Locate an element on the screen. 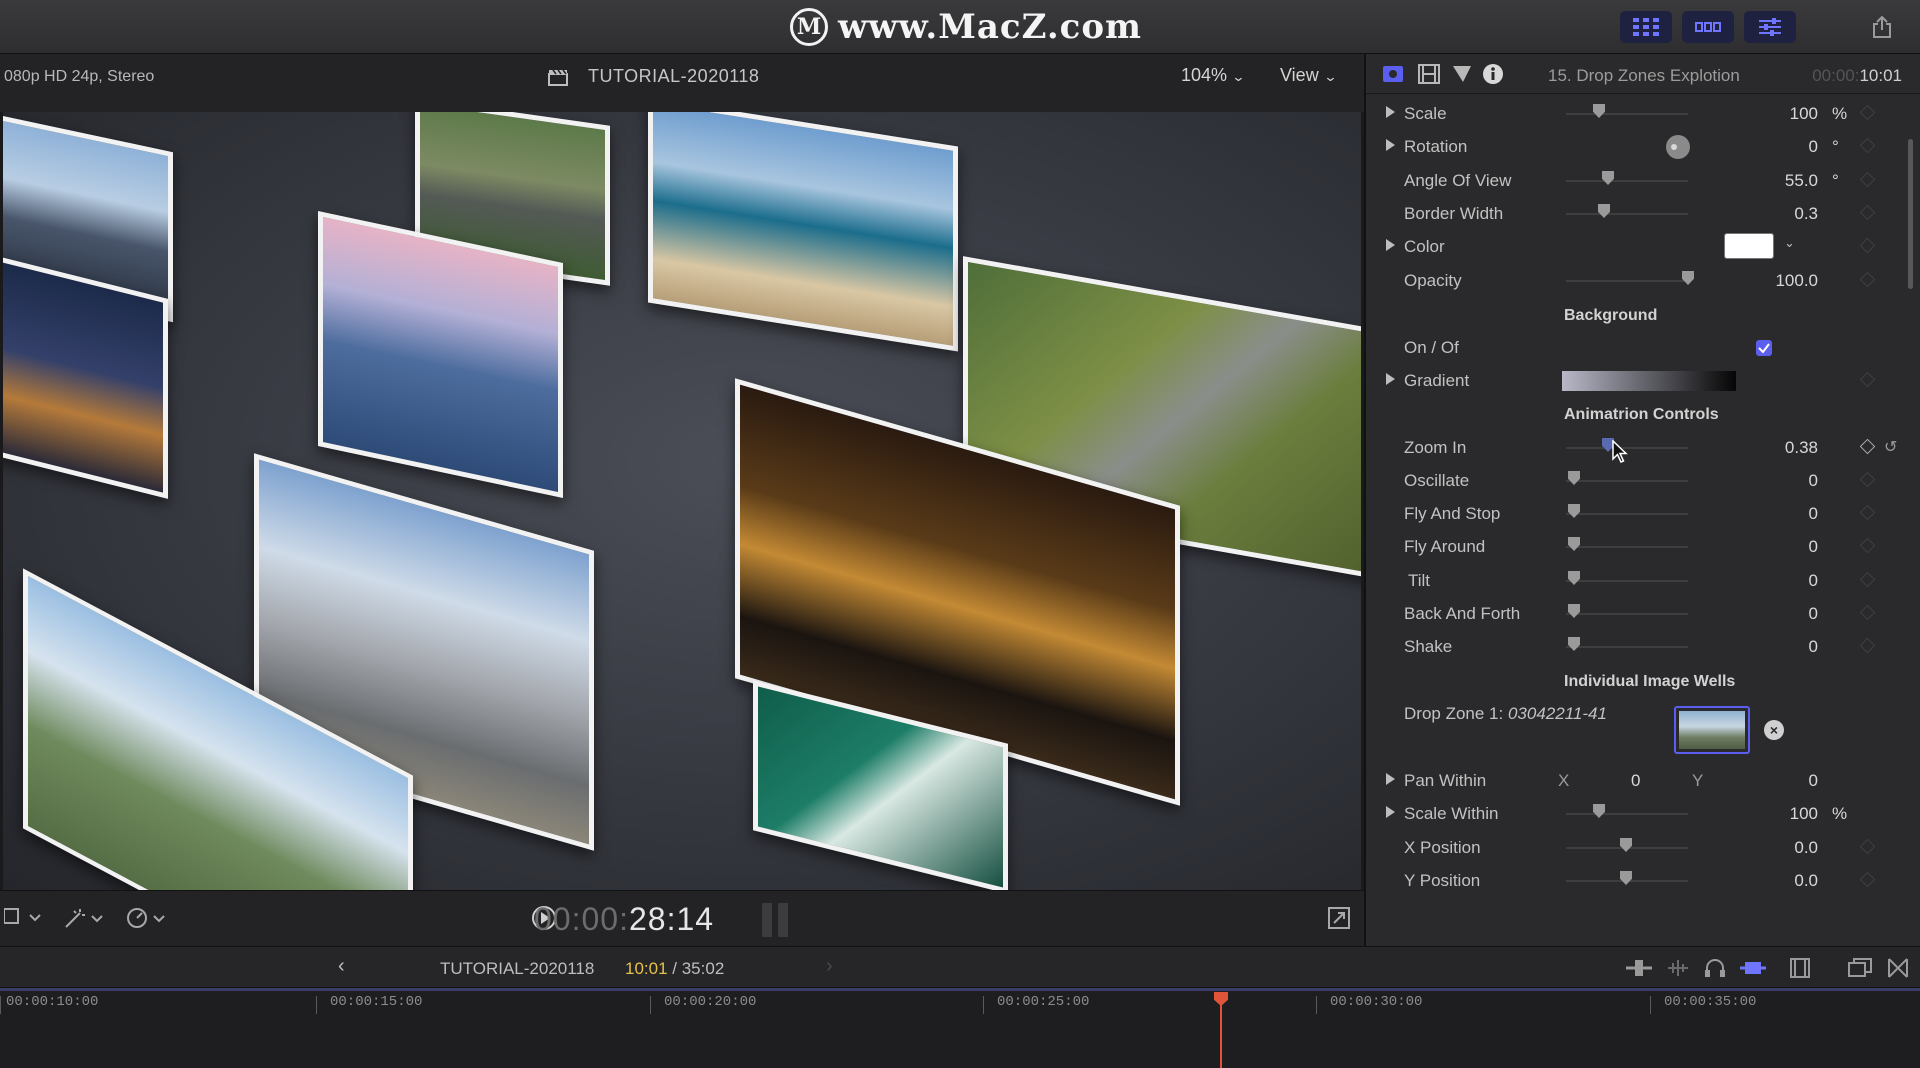 The width and height of the screenshot is (1920, 1068). on-off-checkbox is located at coordinates (1764, 348).